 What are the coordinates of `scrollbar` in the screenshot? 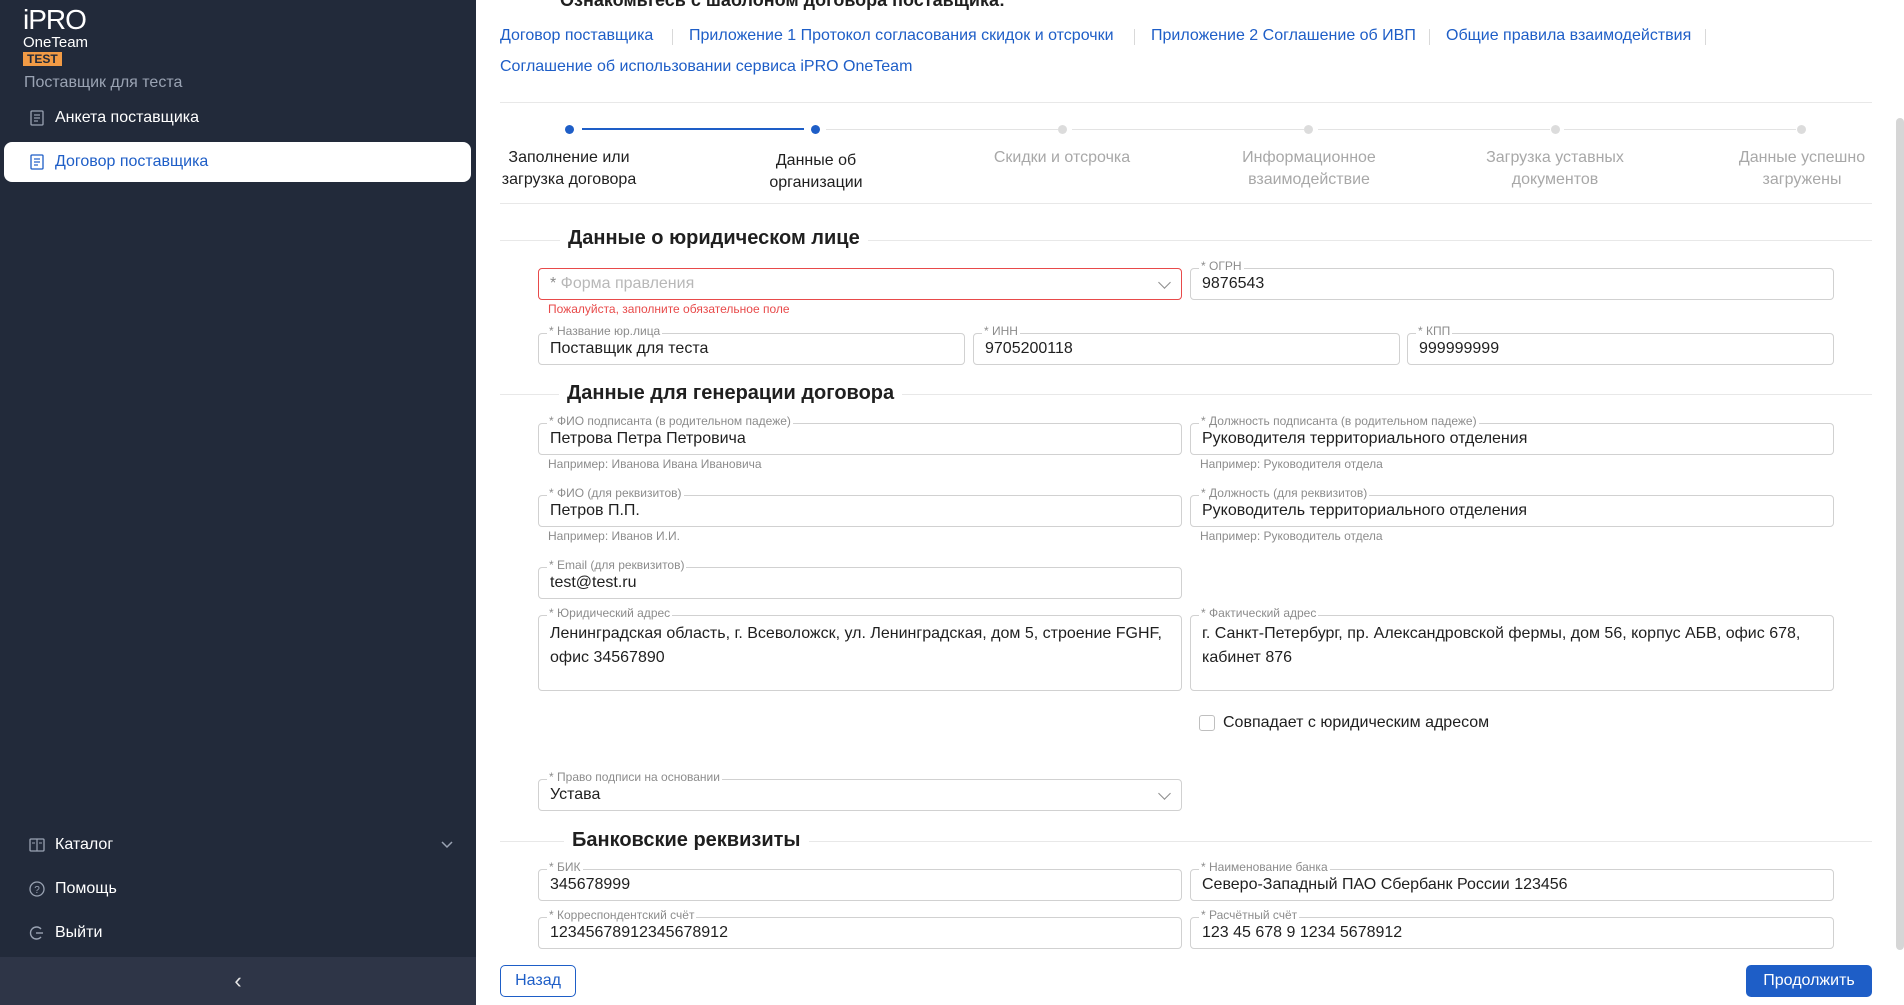 It's located at (1900, 534).